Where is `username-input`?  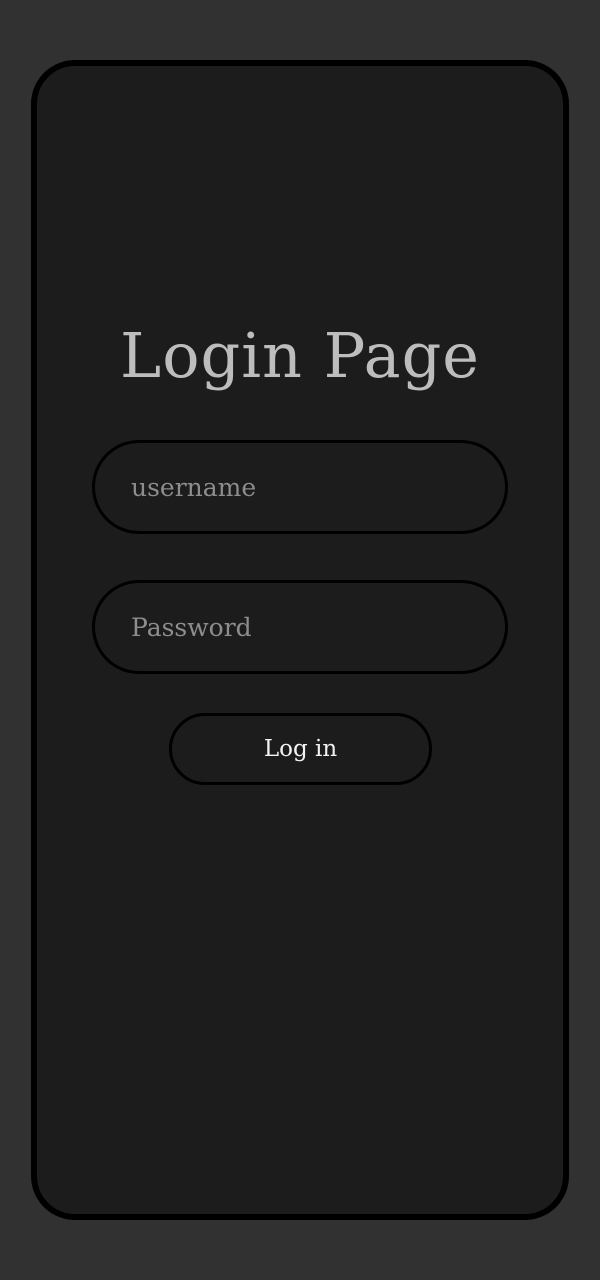
username-input is located at coordinates (300, 487).